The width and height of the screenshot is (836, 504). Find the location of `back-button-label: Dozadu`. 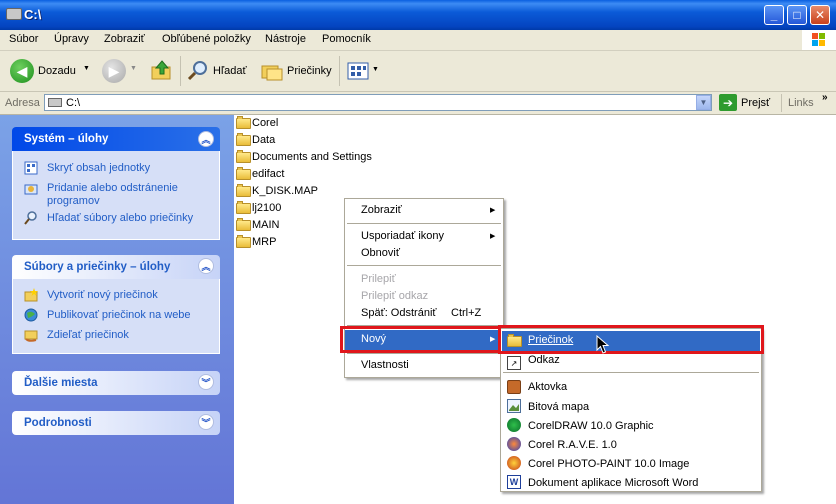

back-button-label: Dozadu is located at coordinates (57, 71).